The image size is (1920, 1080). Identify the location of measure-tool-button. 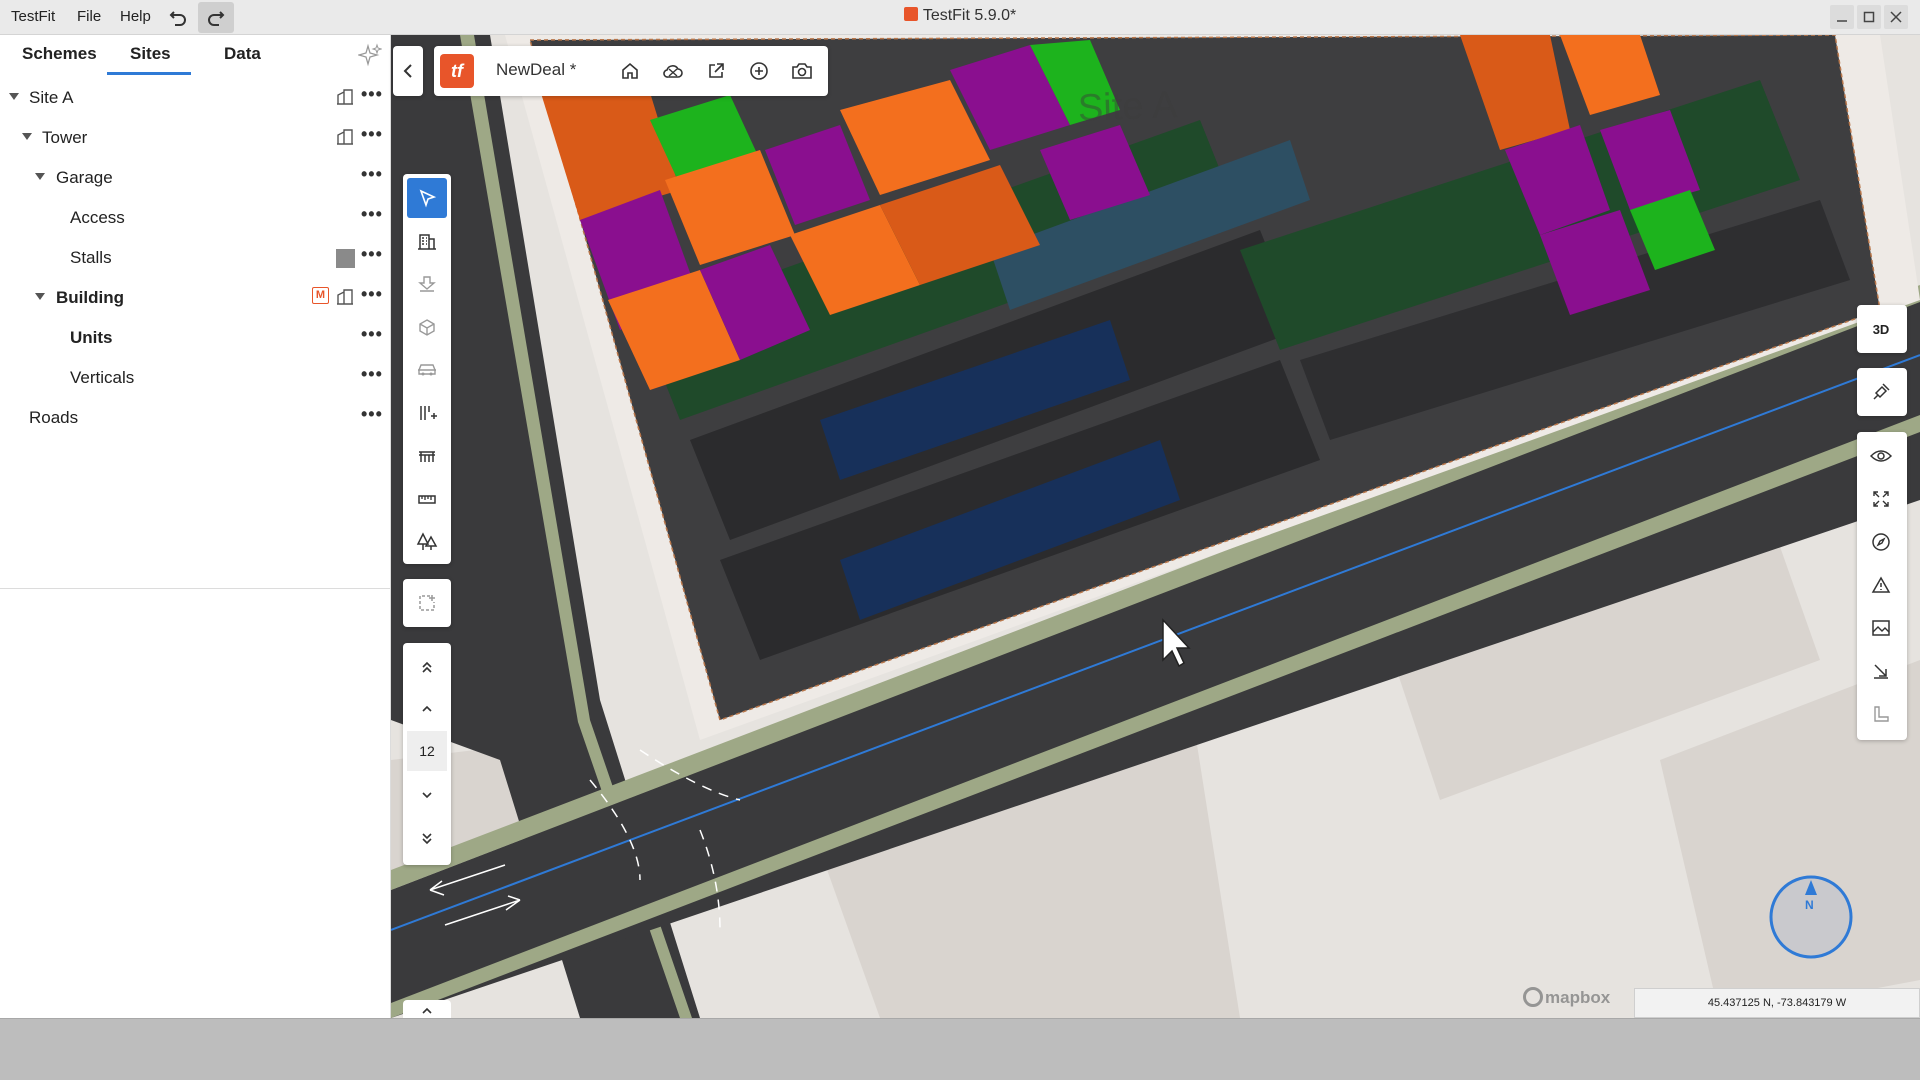
(427, 499).